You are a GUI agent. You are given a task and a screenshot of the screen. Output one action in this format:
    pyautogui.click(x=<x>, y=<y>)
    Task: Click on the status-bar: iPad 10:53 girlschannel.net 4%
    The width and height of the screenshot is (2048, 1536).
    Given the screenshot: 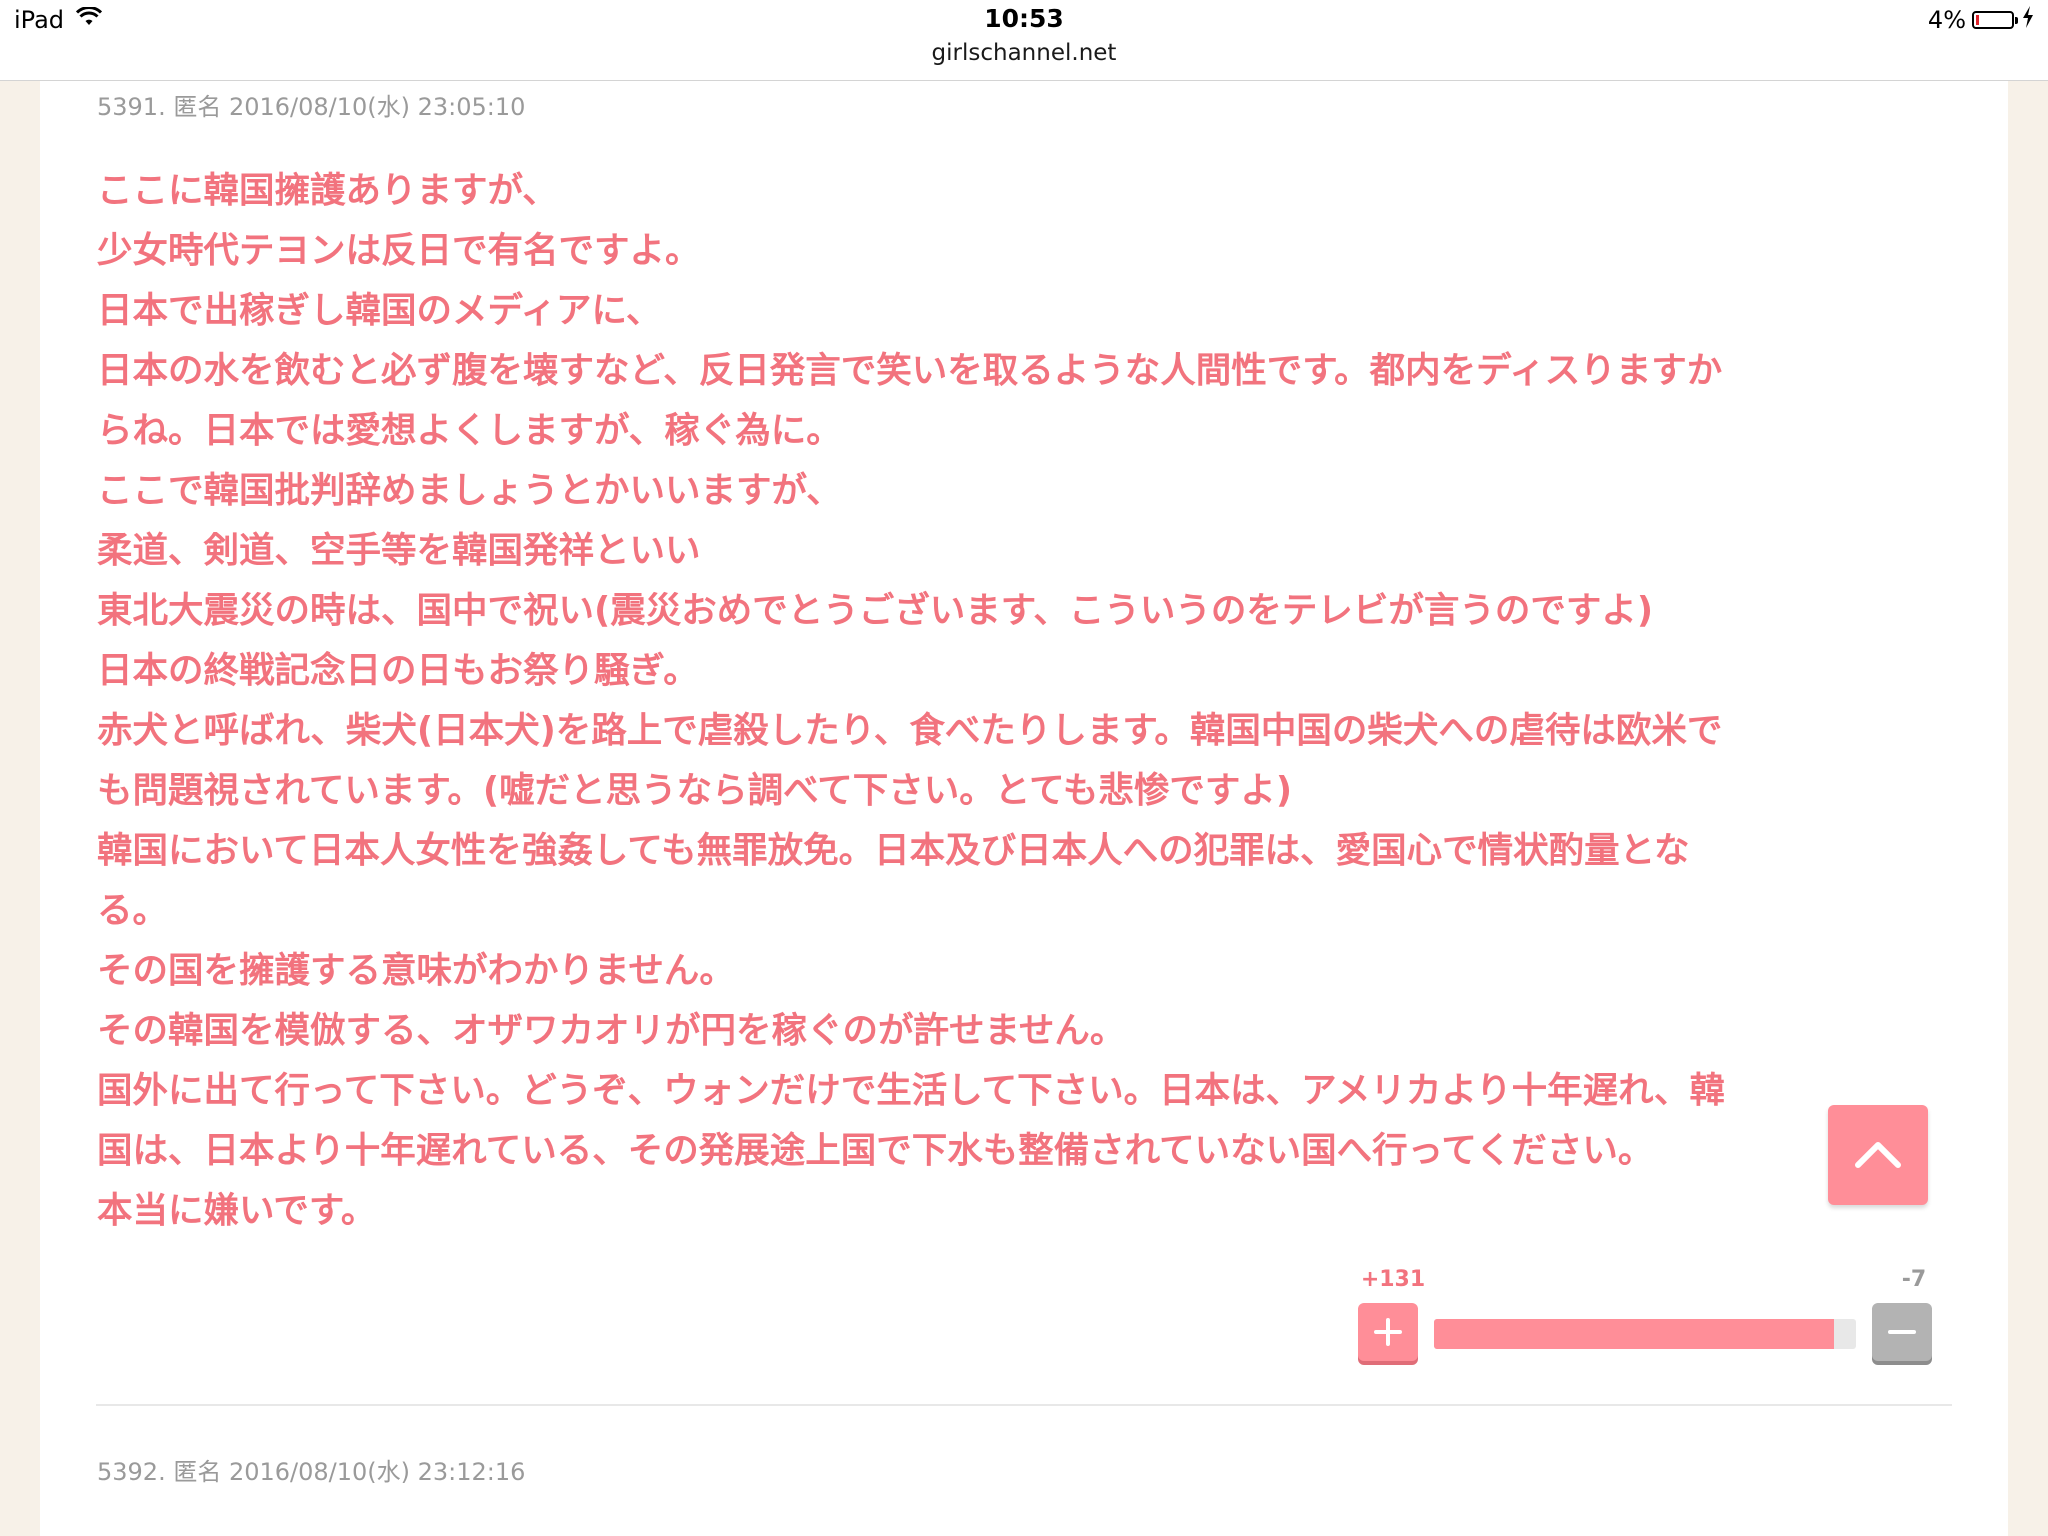 What is the action you would take?
    pyautogui.click(x=1024, y=40)
    